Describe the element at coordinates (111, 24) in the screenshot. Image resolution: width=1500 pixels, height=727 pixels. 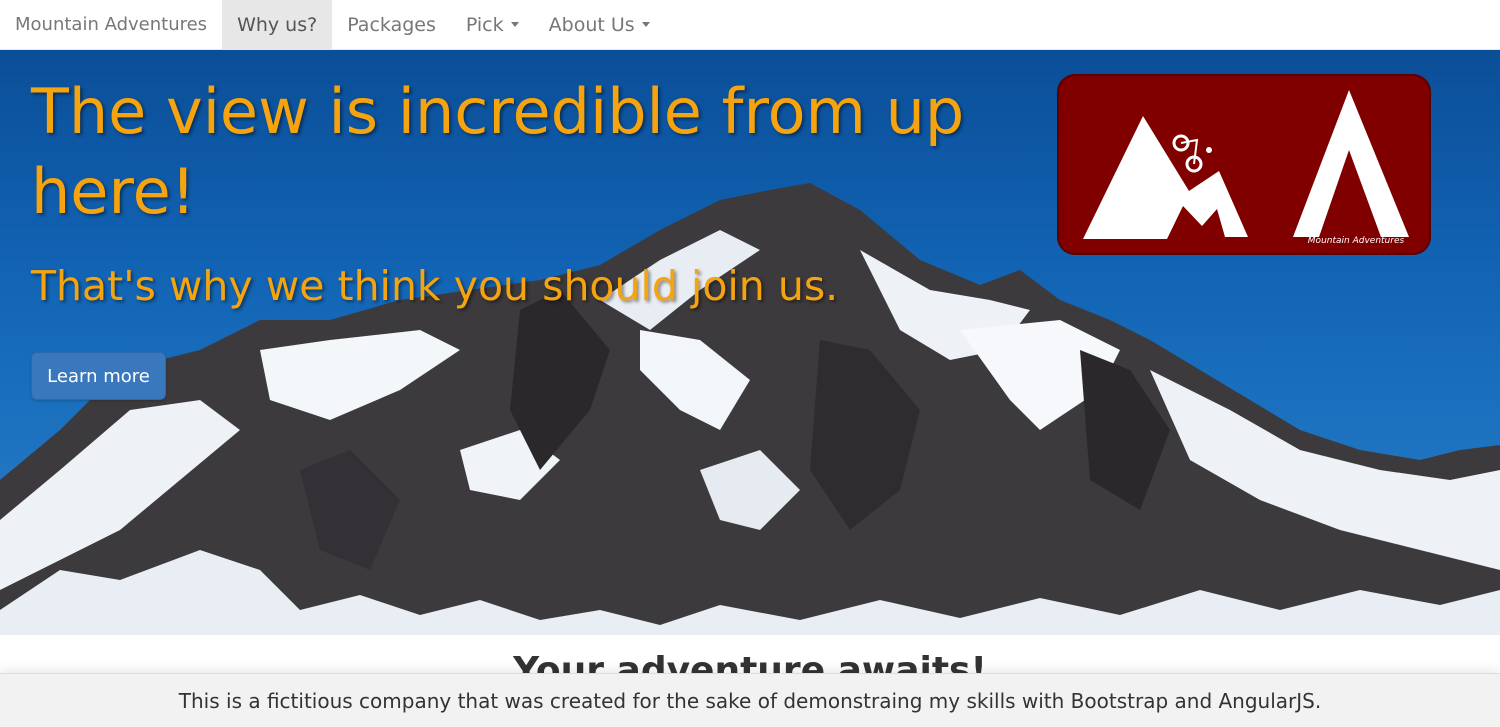
I see `brand-link: Mountain Adventures` at that location.